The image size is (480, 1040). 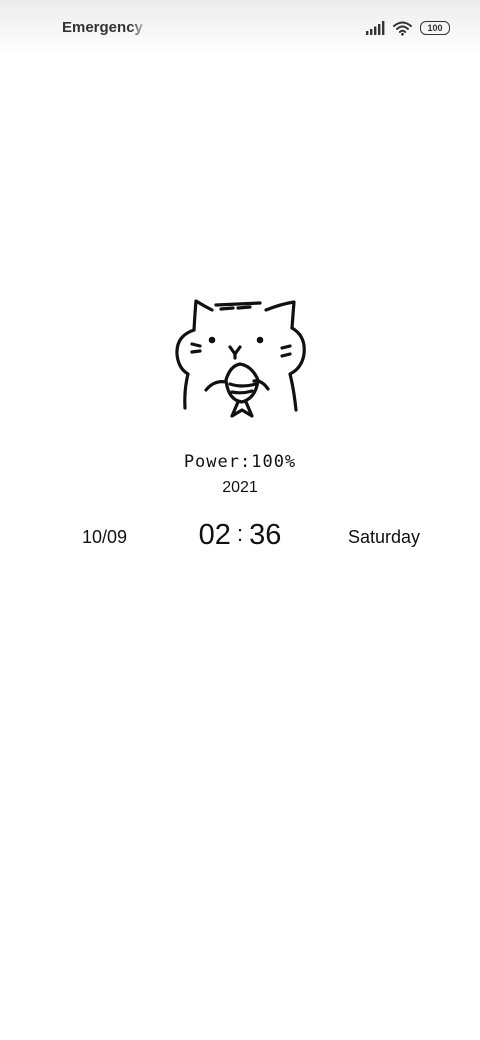 I want to click on wifi-icon, so click(x=402, y=28).